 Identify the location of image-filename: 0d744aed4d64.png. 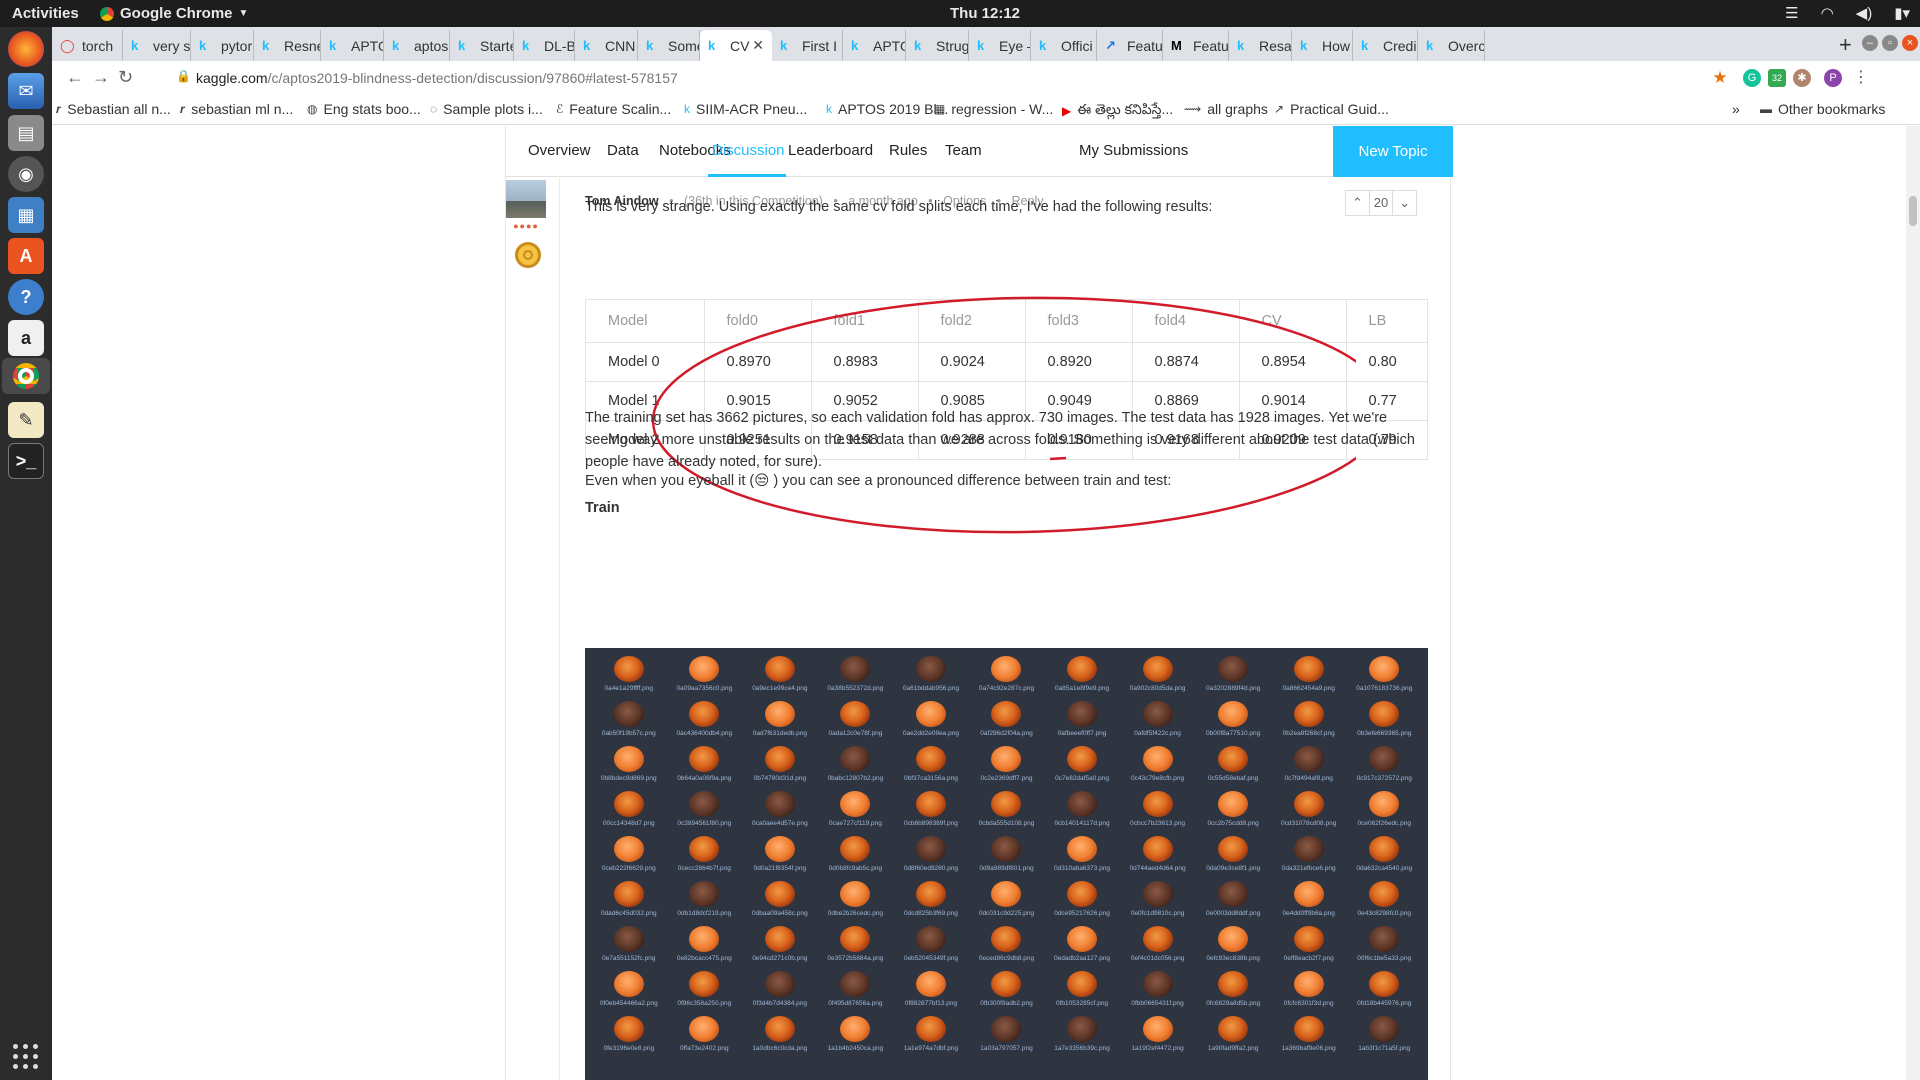
(1157, 868).